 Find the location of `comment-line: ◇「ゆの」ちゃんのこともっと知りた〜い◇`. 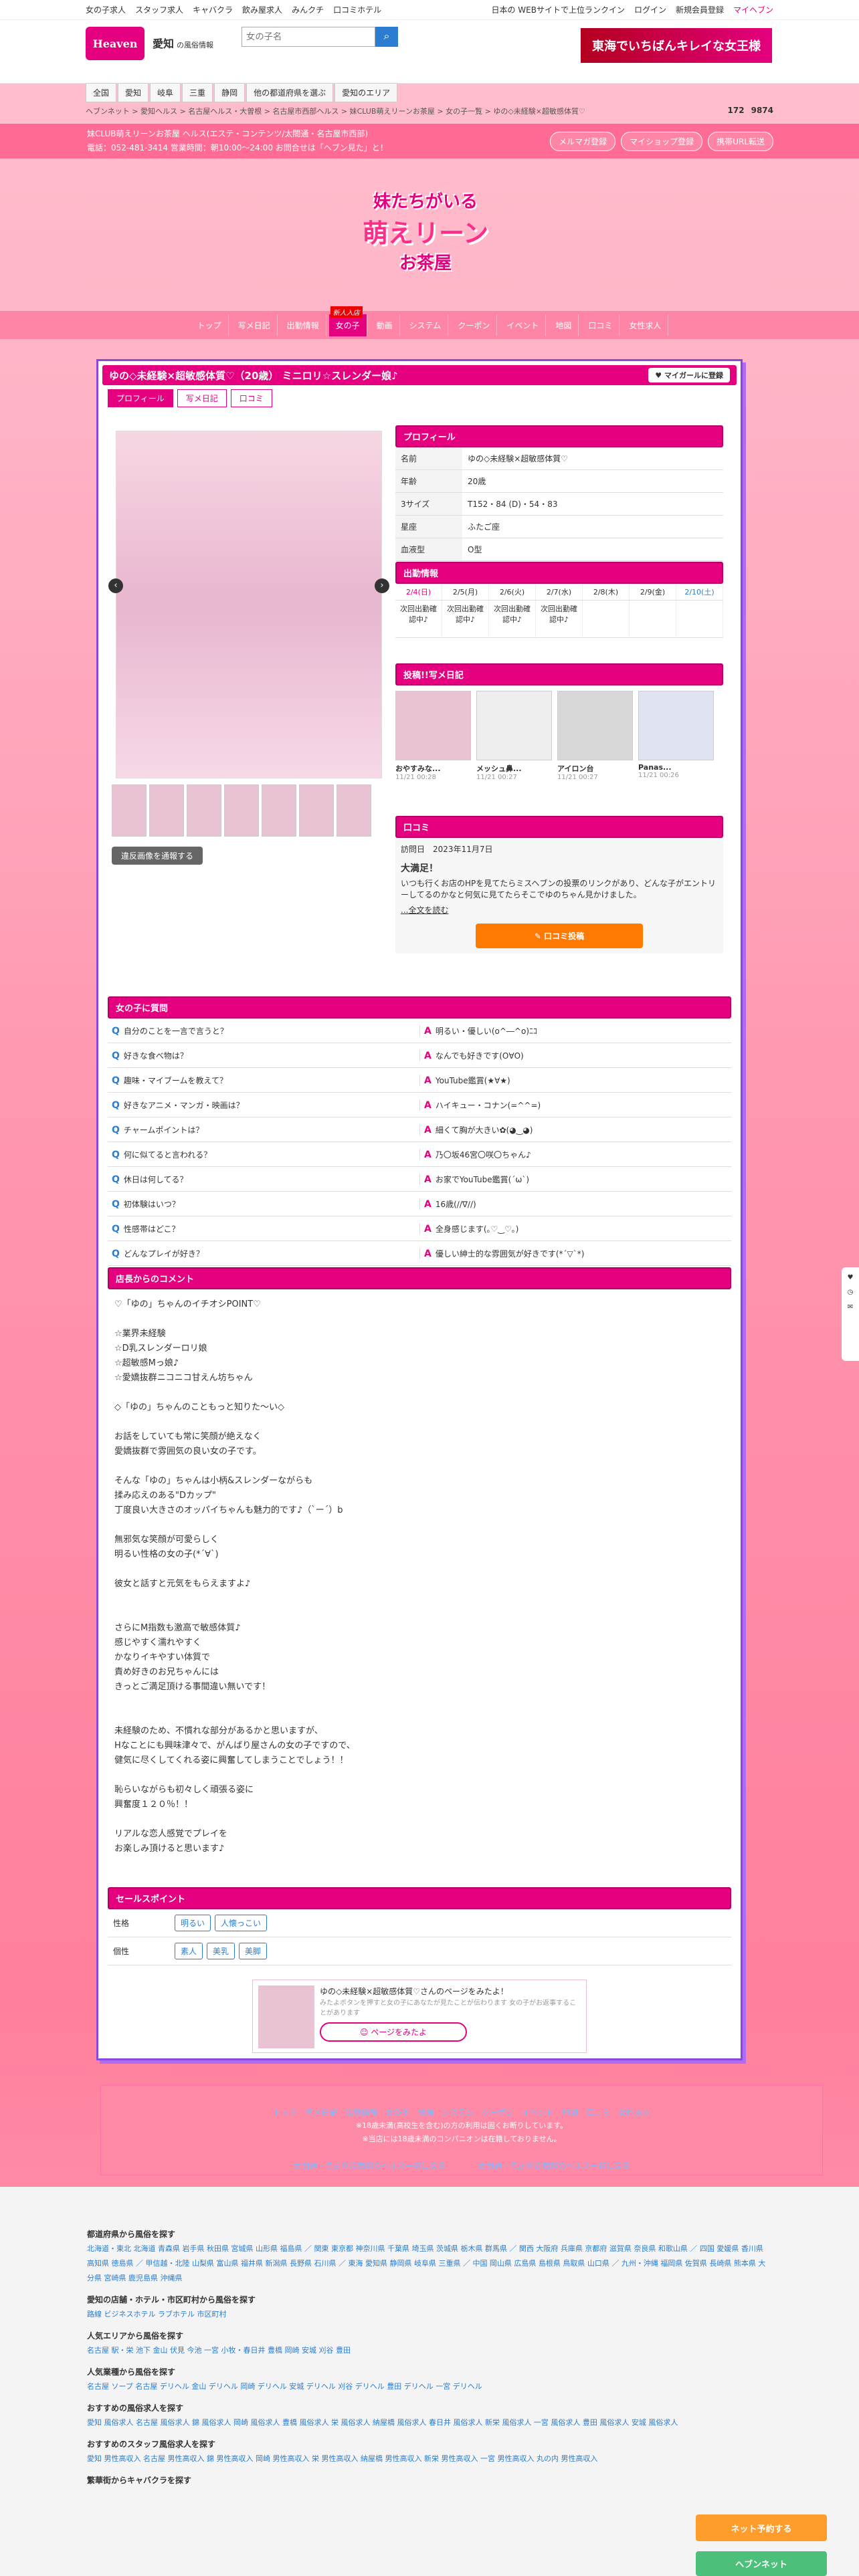

comment-line: ◇「ゆの」ちゃんのこともっと知りた〜い◇ is located at coordinates (199, 1407).